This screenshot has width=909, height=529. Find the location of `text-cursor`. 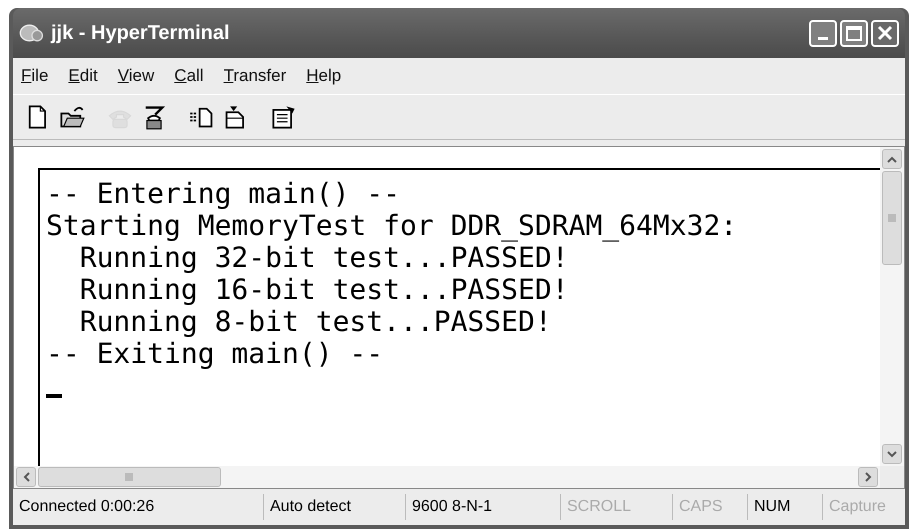

text-cursor is located at coordinates (54, 396).